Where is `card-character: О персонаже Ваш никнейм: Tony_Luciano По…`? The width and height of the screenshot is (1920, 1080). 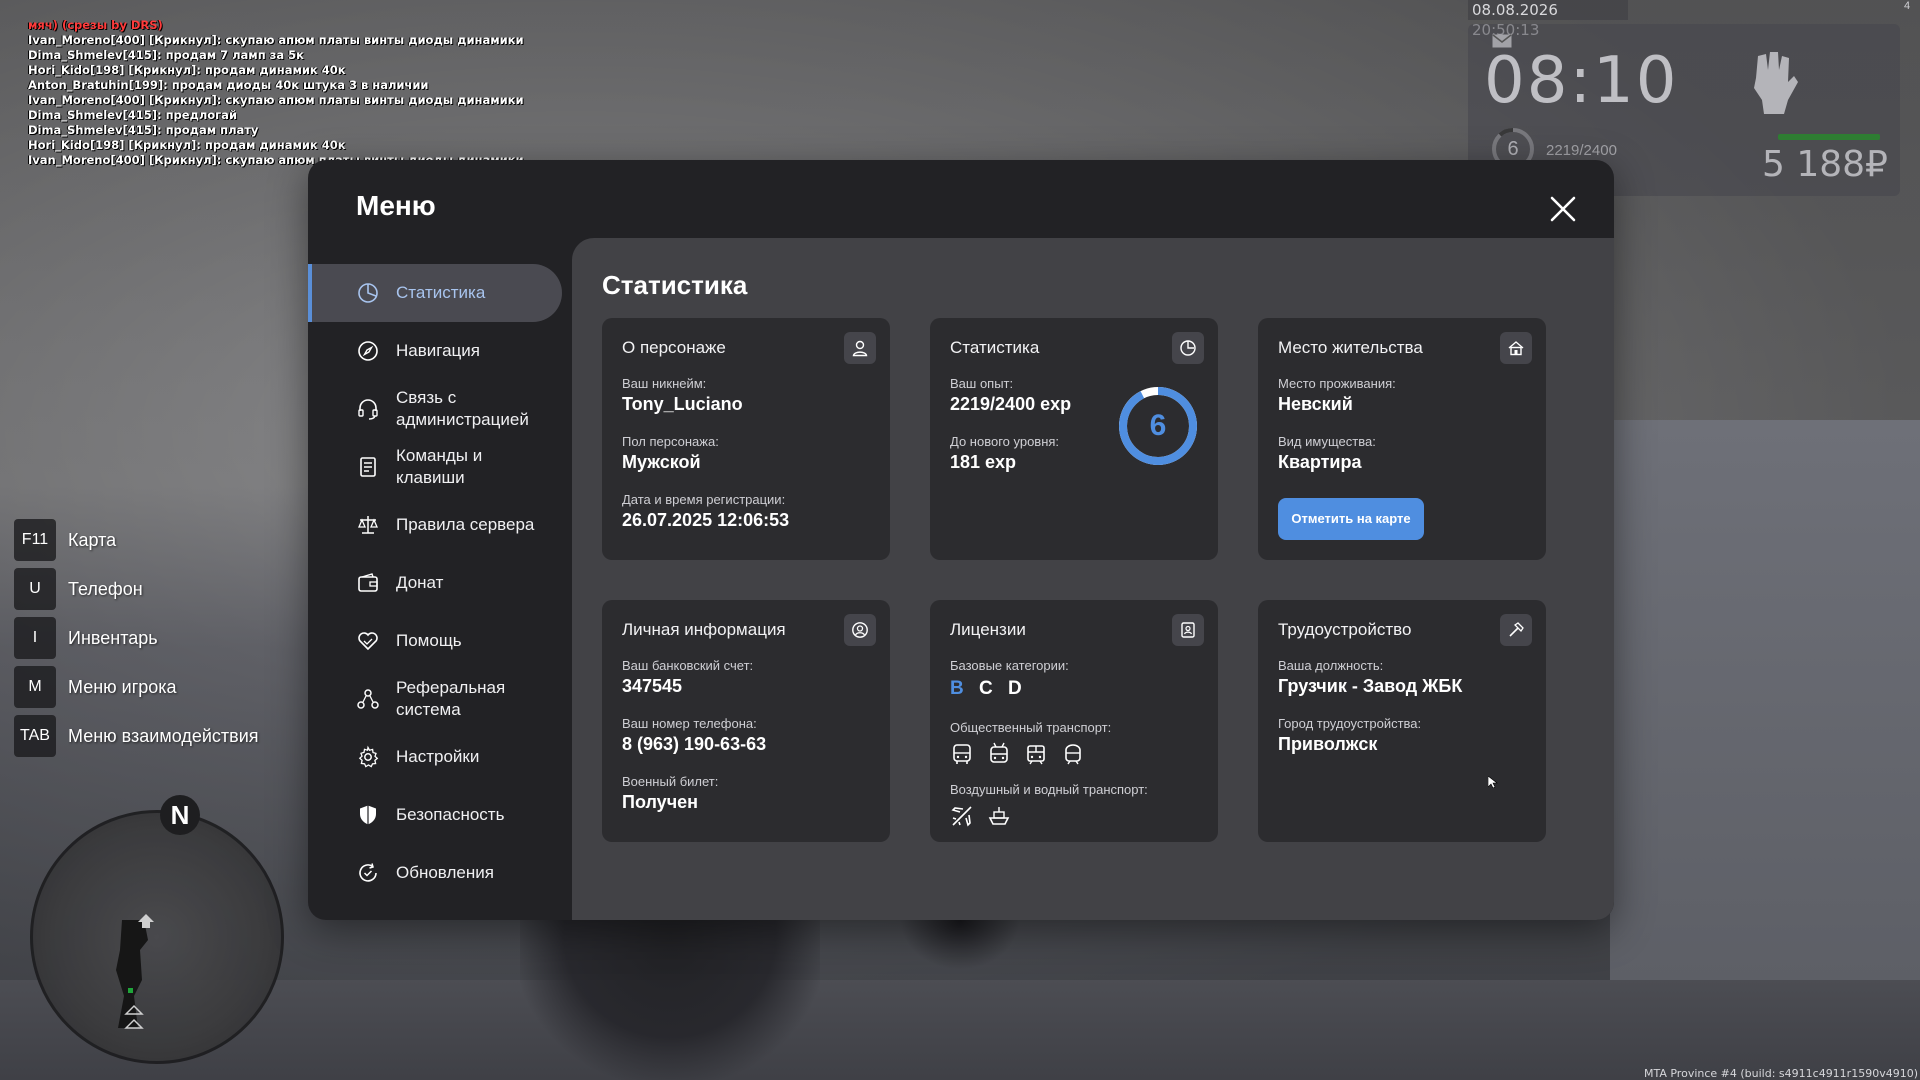 card-character: О персонаже Ваш никнейм: Tony_Luciano По… is located at coordinates (746, 439).